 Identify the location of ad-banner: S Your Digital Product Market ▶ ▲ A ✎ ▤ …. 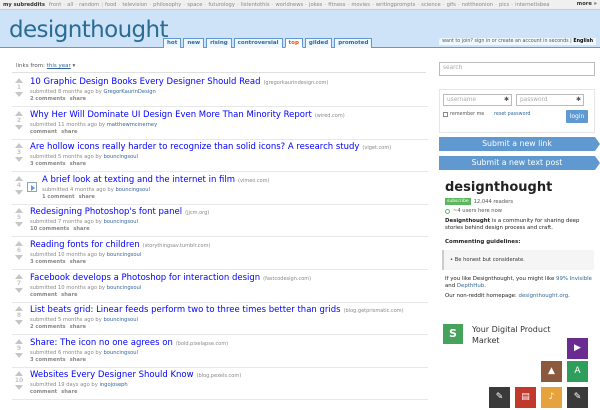
(518, 365).